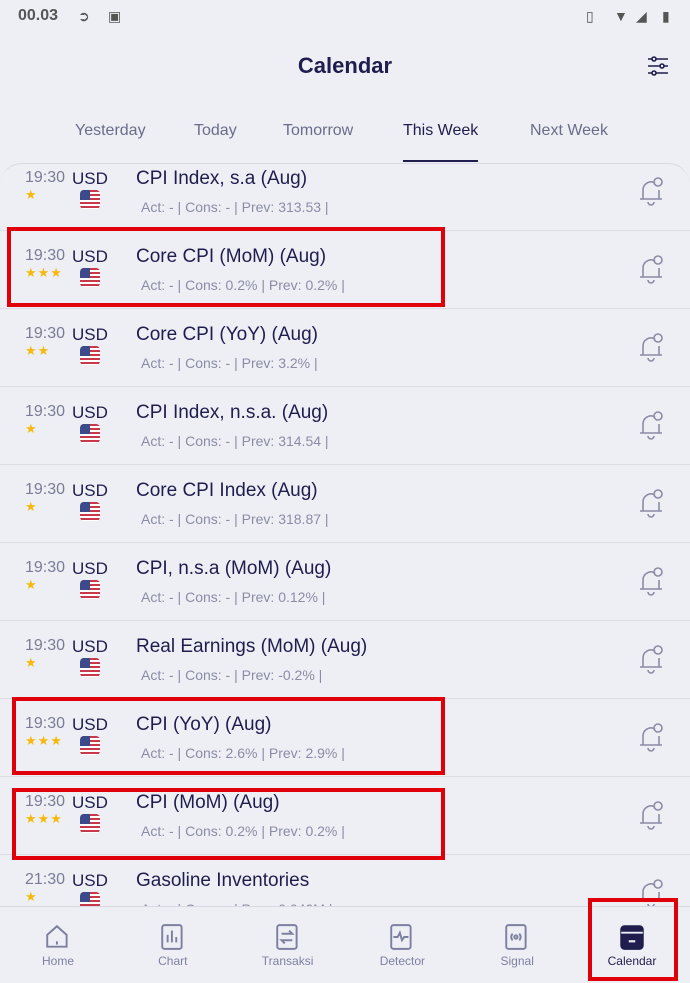 Image resolution: width=690 pixels, height=983 pixels. What do you see at coordinates (38, 350) in the screenshot?
I see `importance-stars: ★★` at bounding box center [38, 350].